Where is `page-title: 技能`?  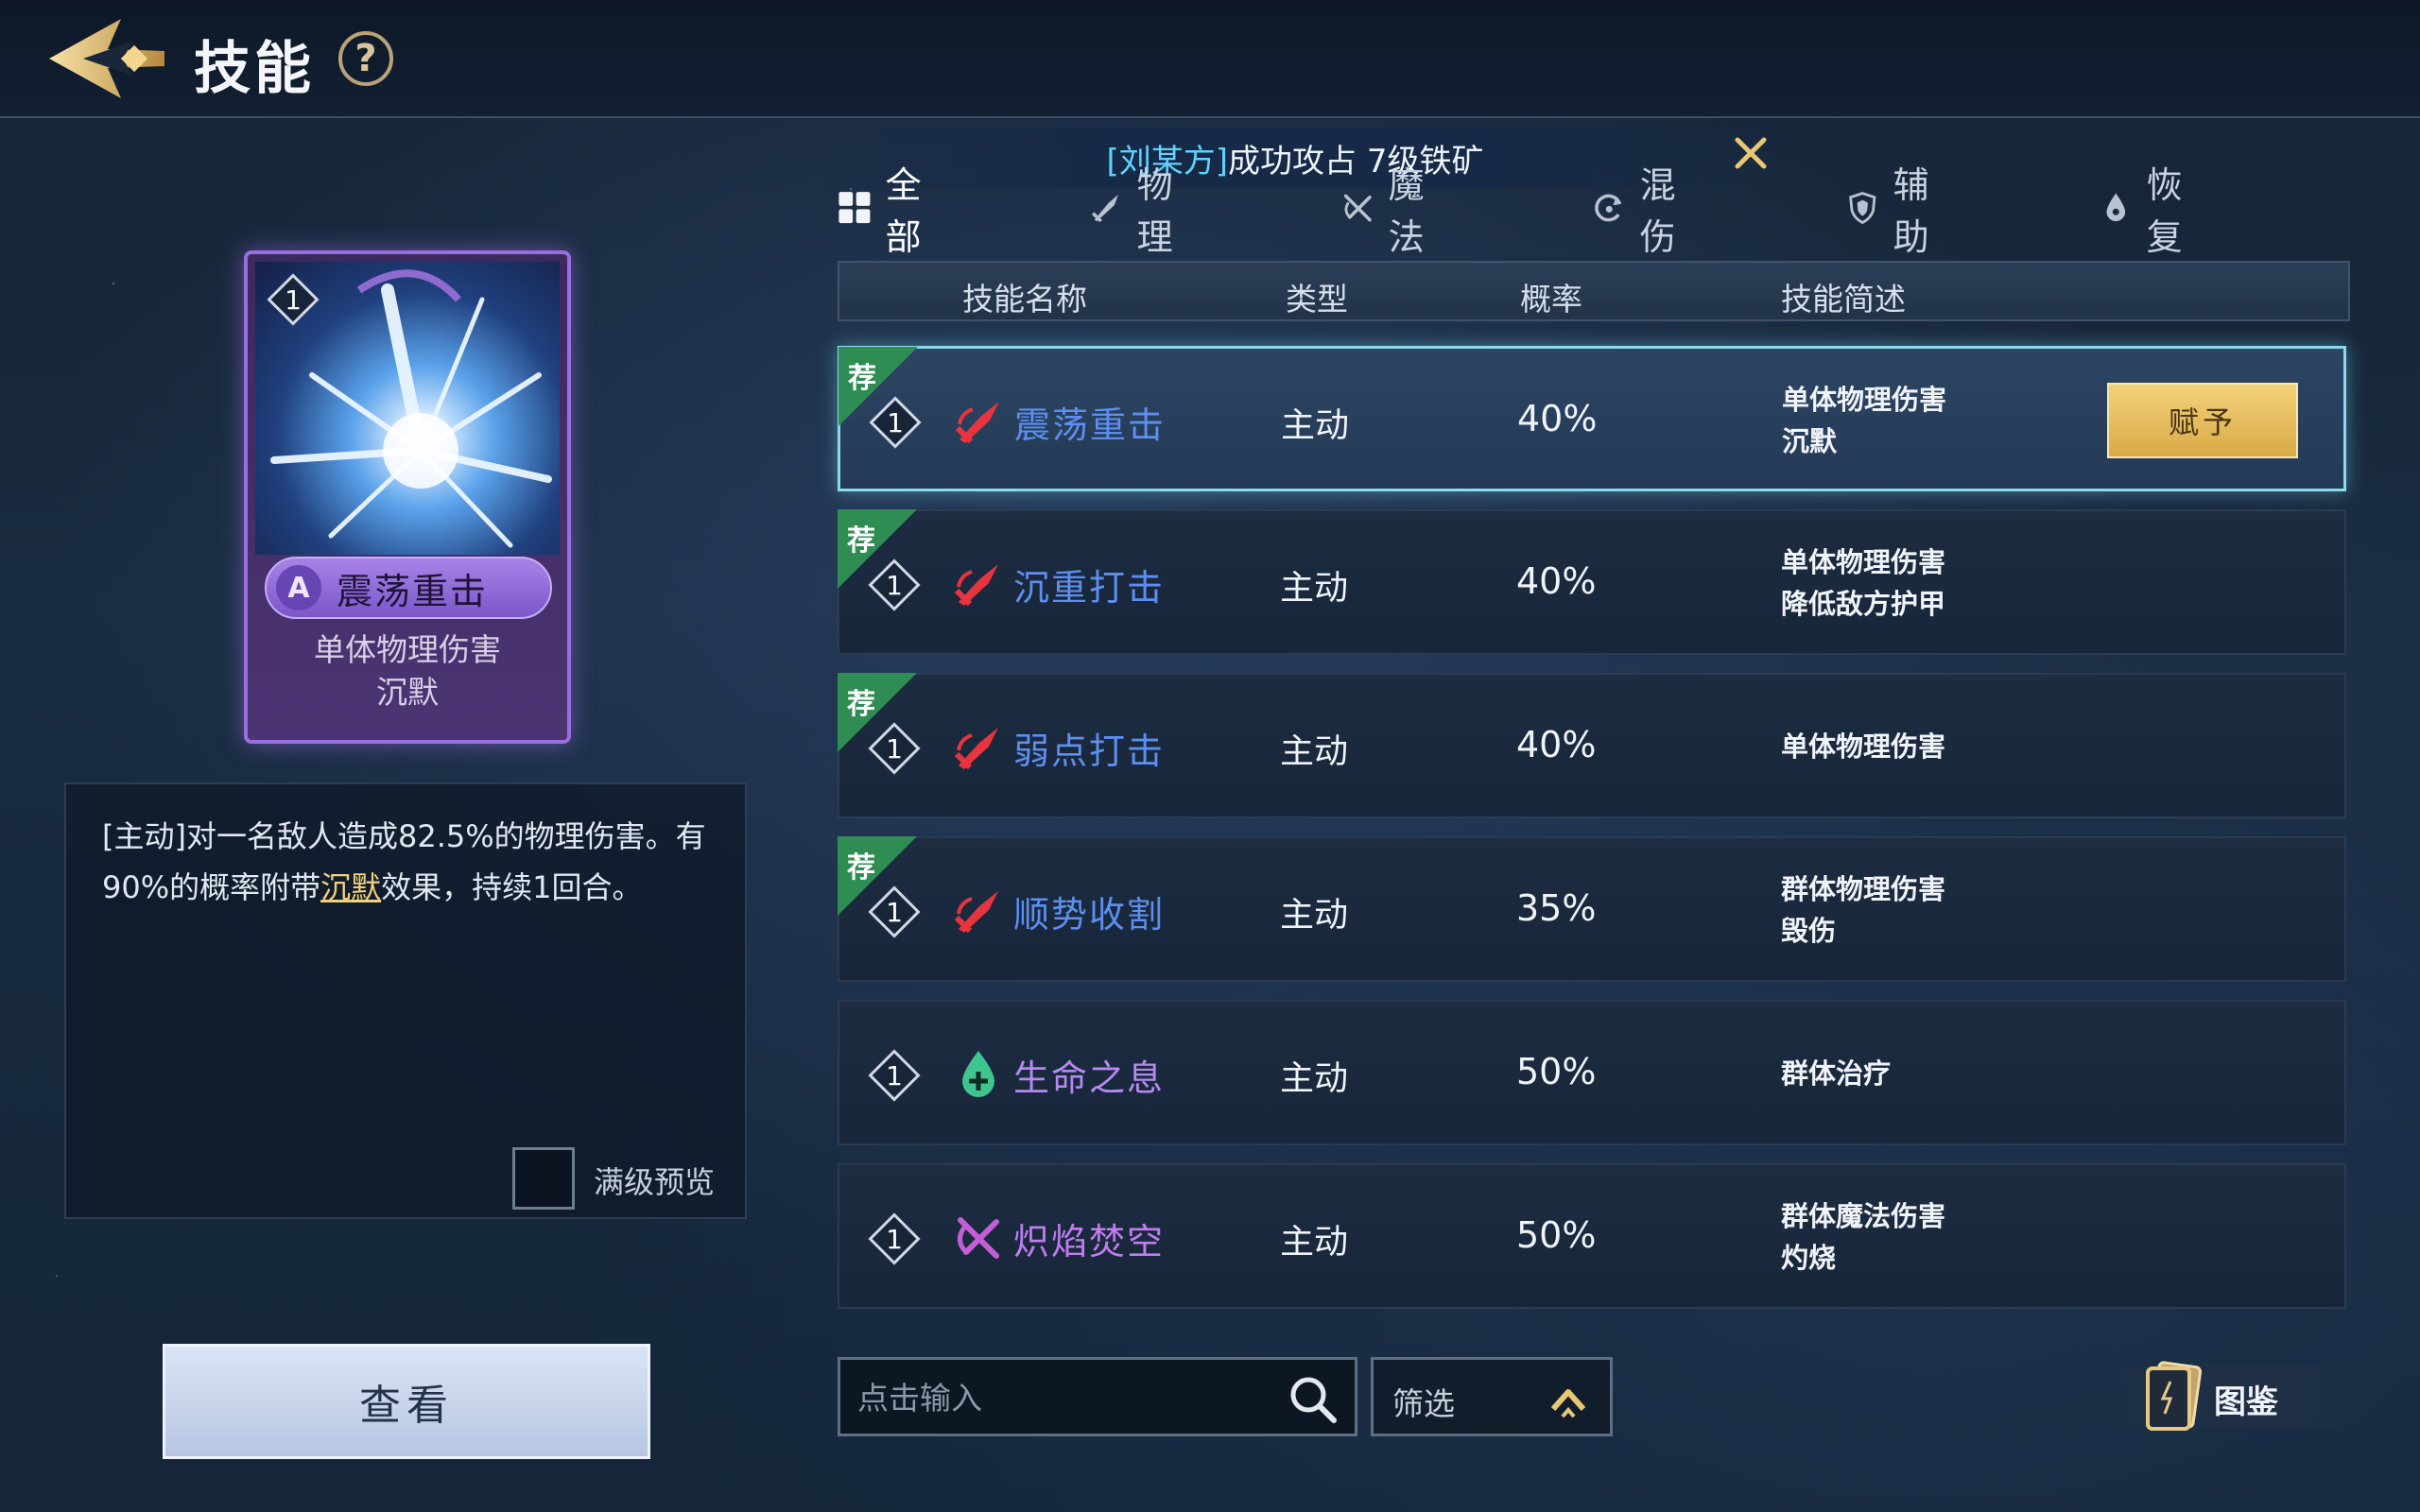 page-title: 技能 is located at coordinates (254, 69).